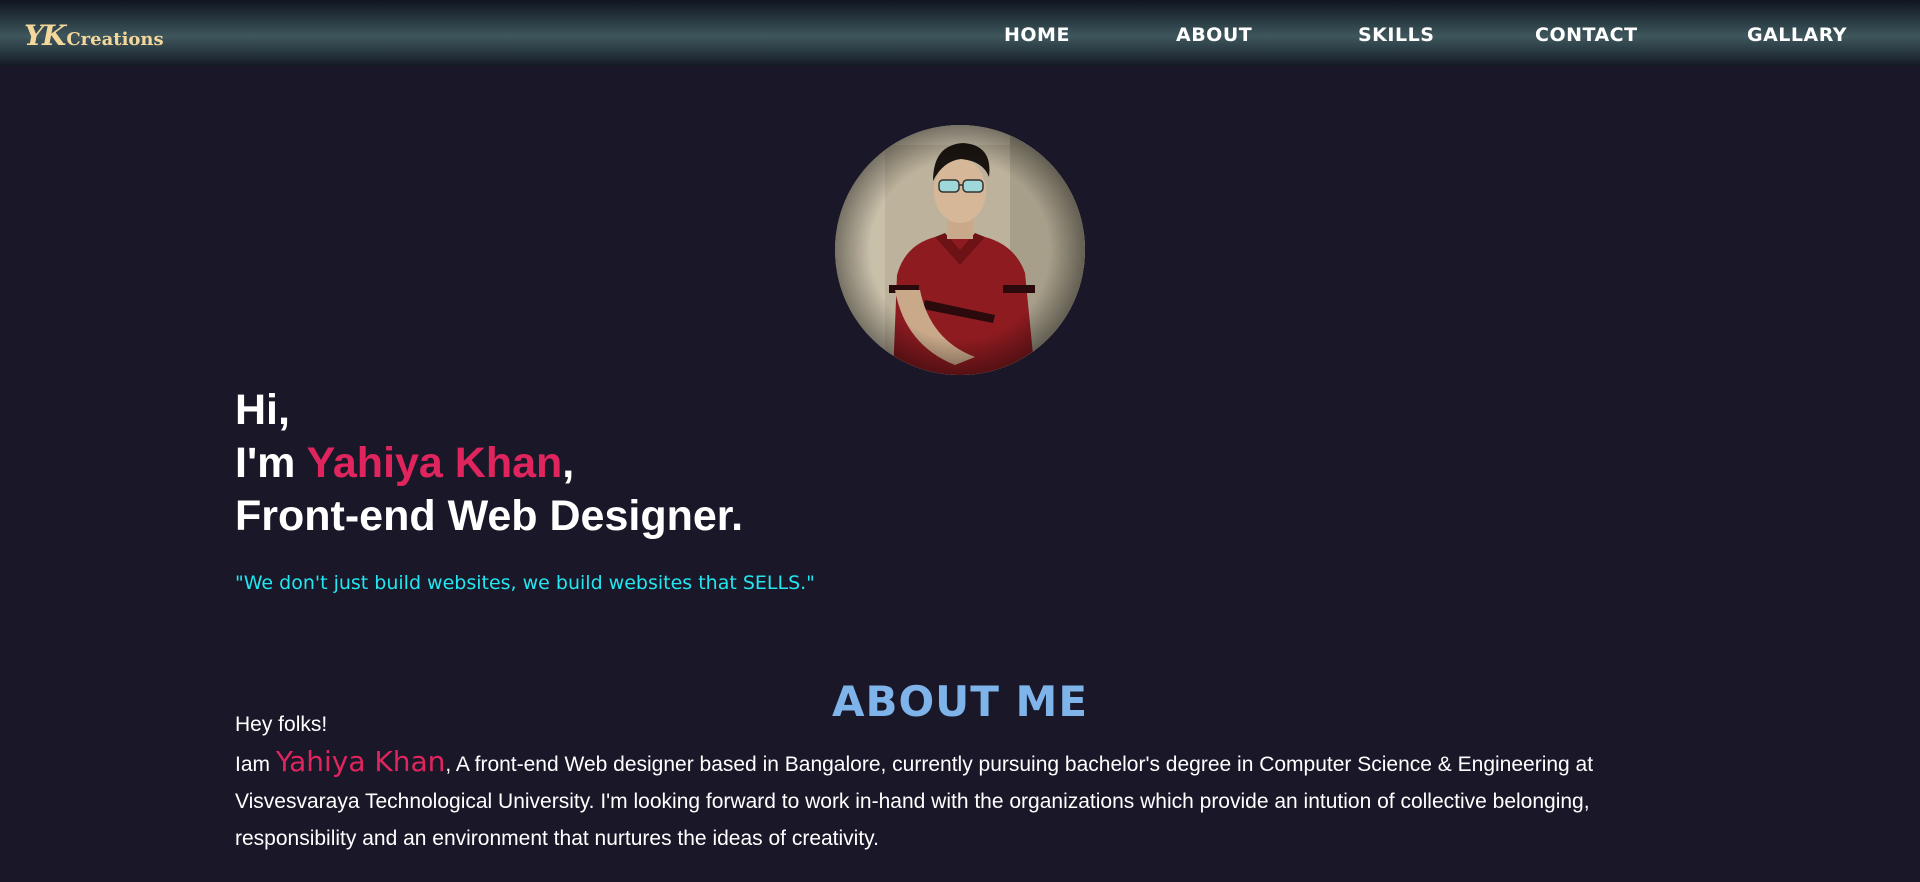 This screenshot has height=882, width=1920. Describe the element at coordinates (360, 761) in the screenshot. I see `about-name: Yahiya Khan` at that location.